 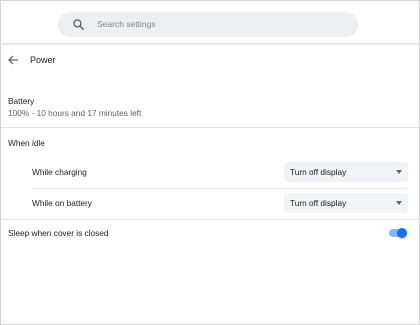 What do you see at coordinates (210, 60) in the screenshot?
I see `subpage-header: Power` at bounding box center [210, 60].